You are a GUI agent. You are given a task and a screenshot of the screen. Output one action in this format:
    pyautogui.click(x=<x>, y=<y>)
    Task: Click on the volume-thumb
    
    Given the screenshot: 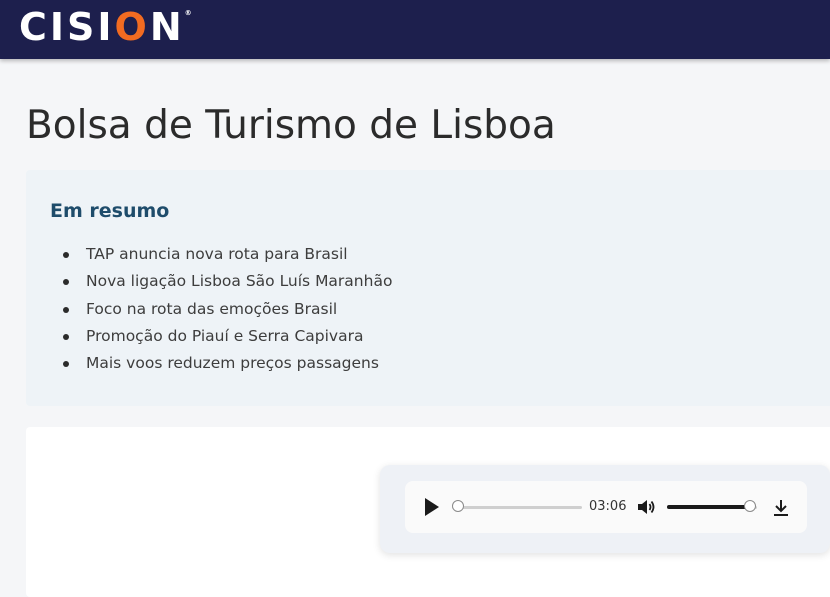 What is the action you would take?
    pyautogui.click(x=749, y=506)
    